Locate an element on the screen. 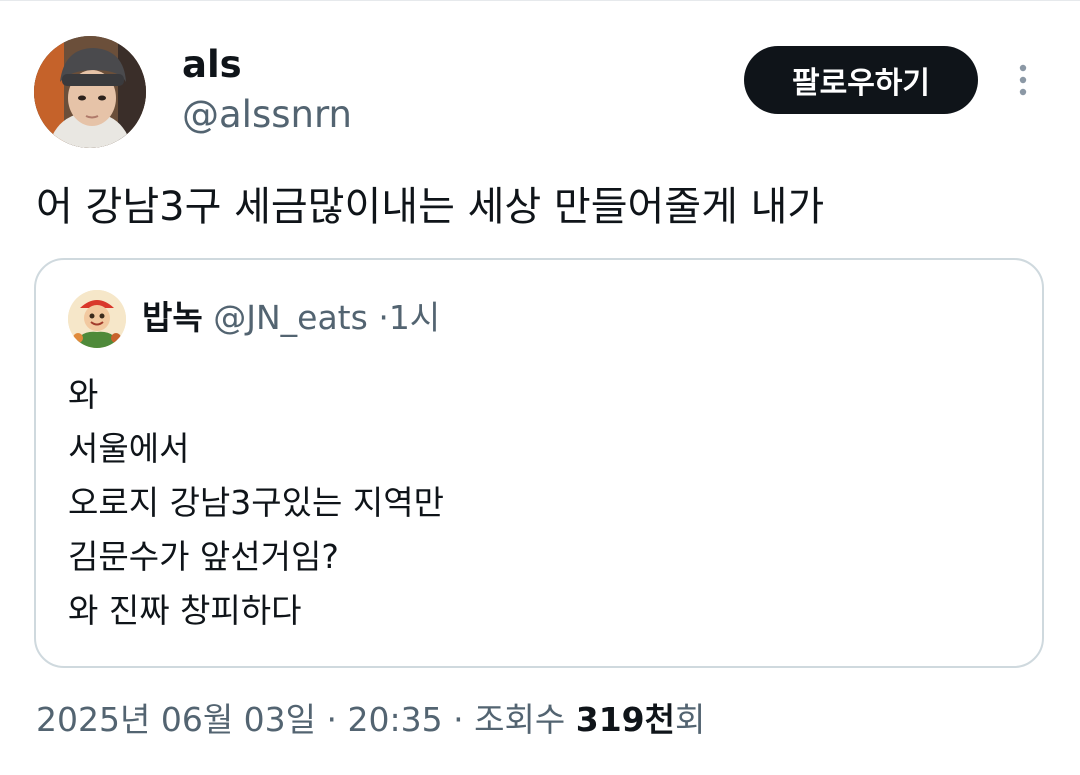 The height and width of the screenshot is (775, 1080). quoted-author-avatar is located at coordinates (97, 319).